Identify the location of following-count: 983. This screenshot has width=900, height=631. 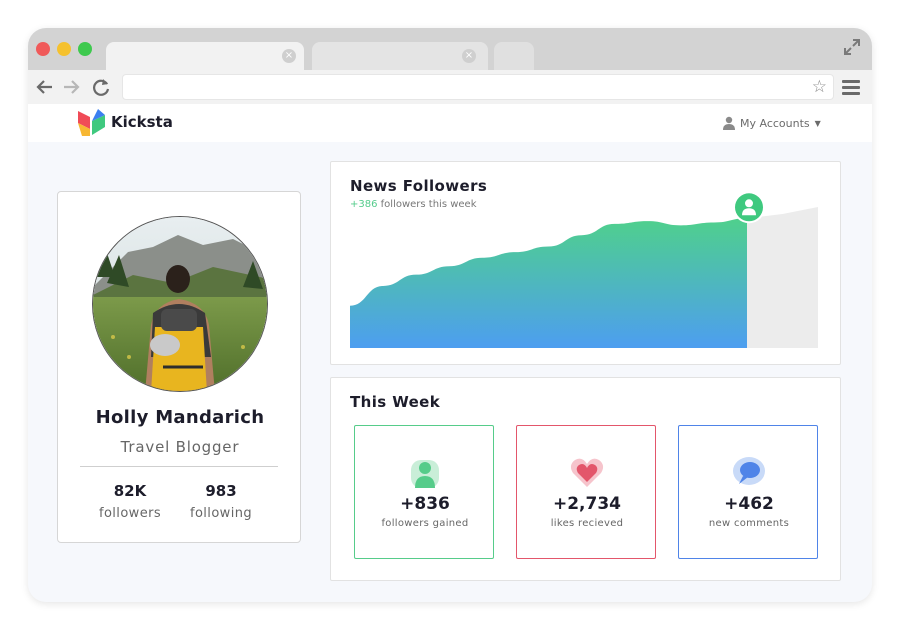
(221, 491).